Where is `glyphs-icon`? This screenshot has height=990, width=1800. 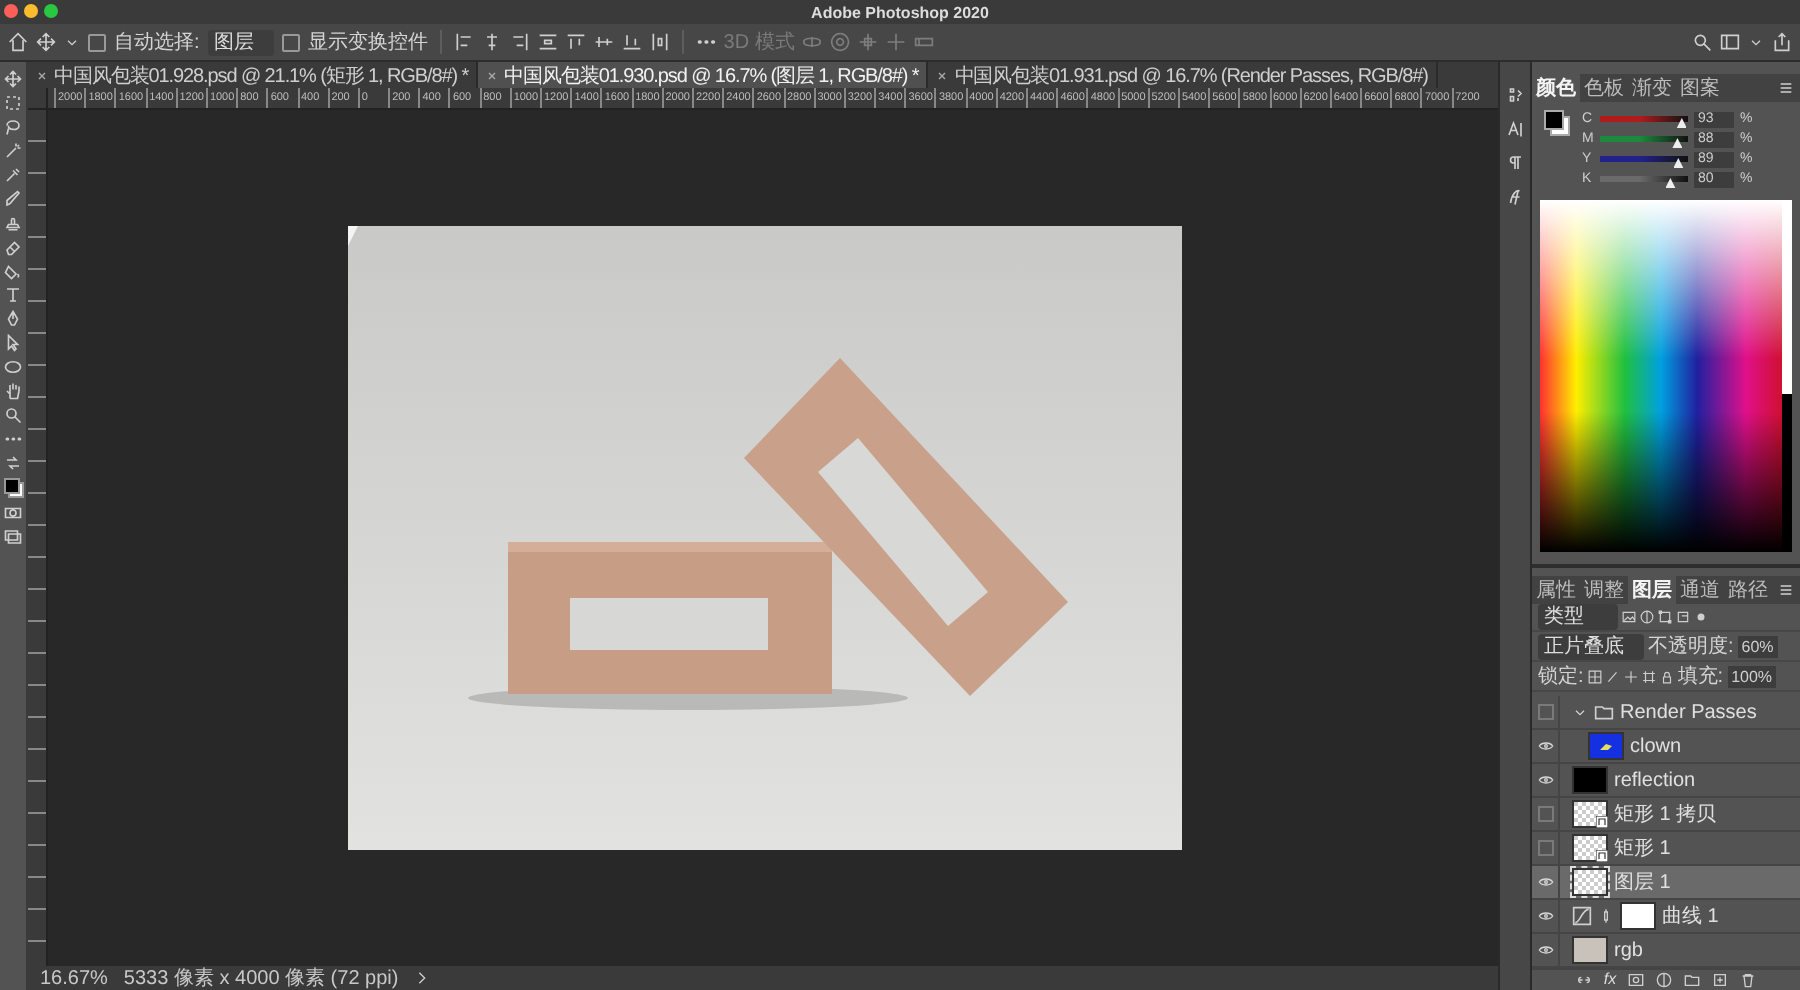
glyphs-icon is located at coordinates (1515, 129).